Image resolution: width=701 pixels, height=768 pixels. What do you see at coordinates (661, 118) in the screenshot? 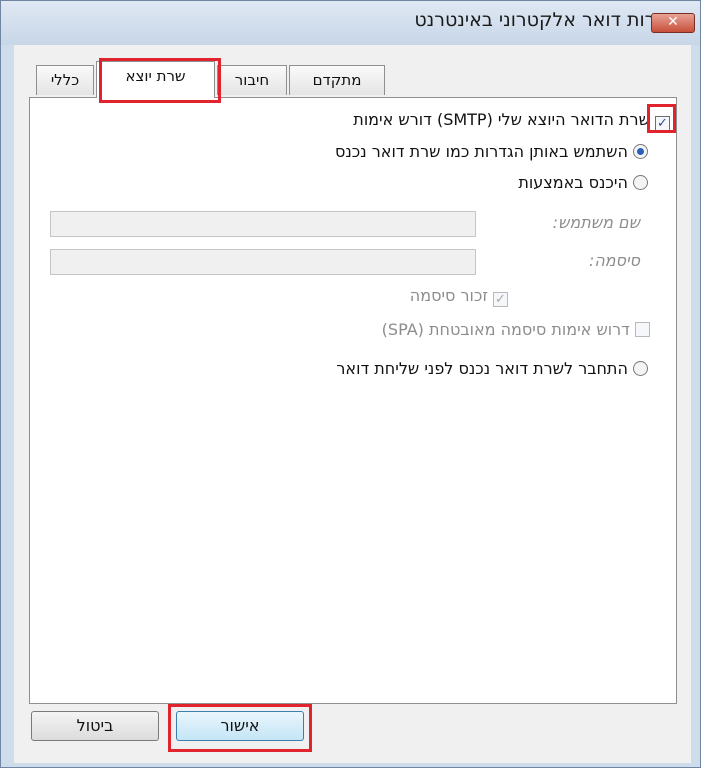
I see `smtp-auth-highlight-box` at bounding box center [661, 118].